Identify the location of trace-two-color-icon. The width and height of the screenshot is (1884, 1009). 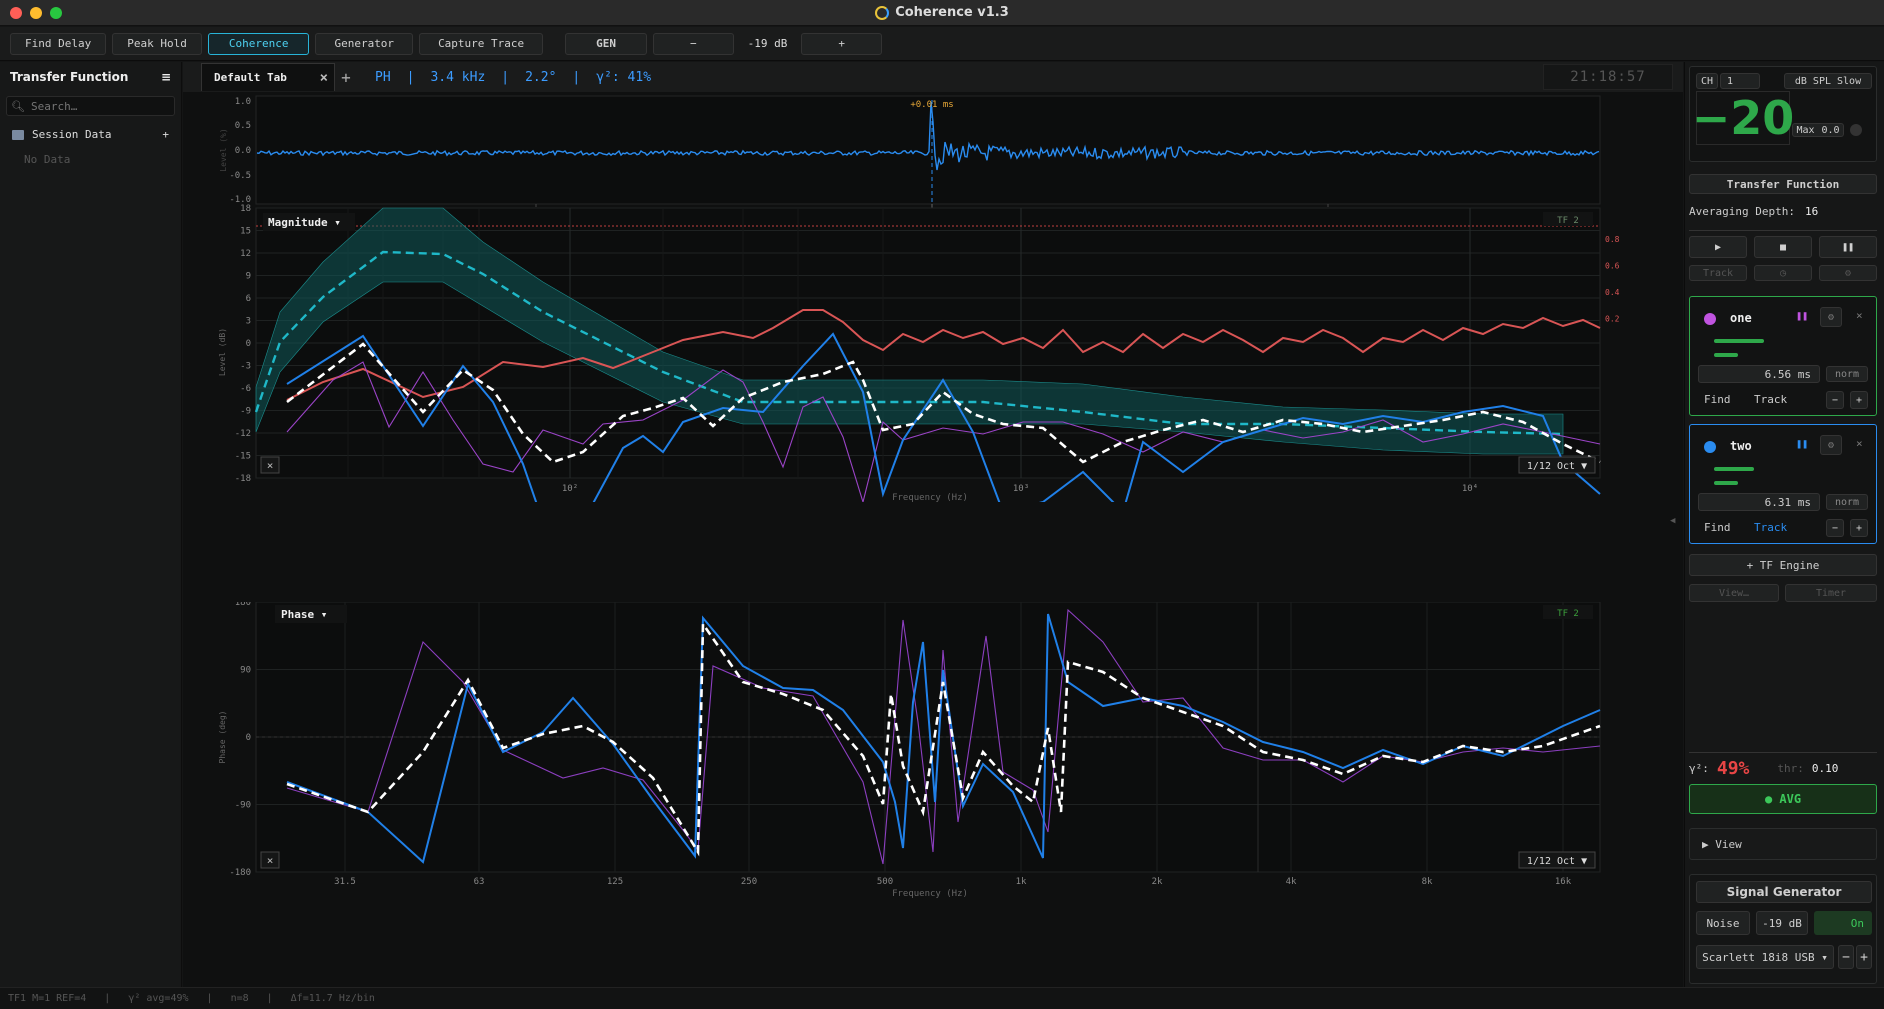
(1710, 447).